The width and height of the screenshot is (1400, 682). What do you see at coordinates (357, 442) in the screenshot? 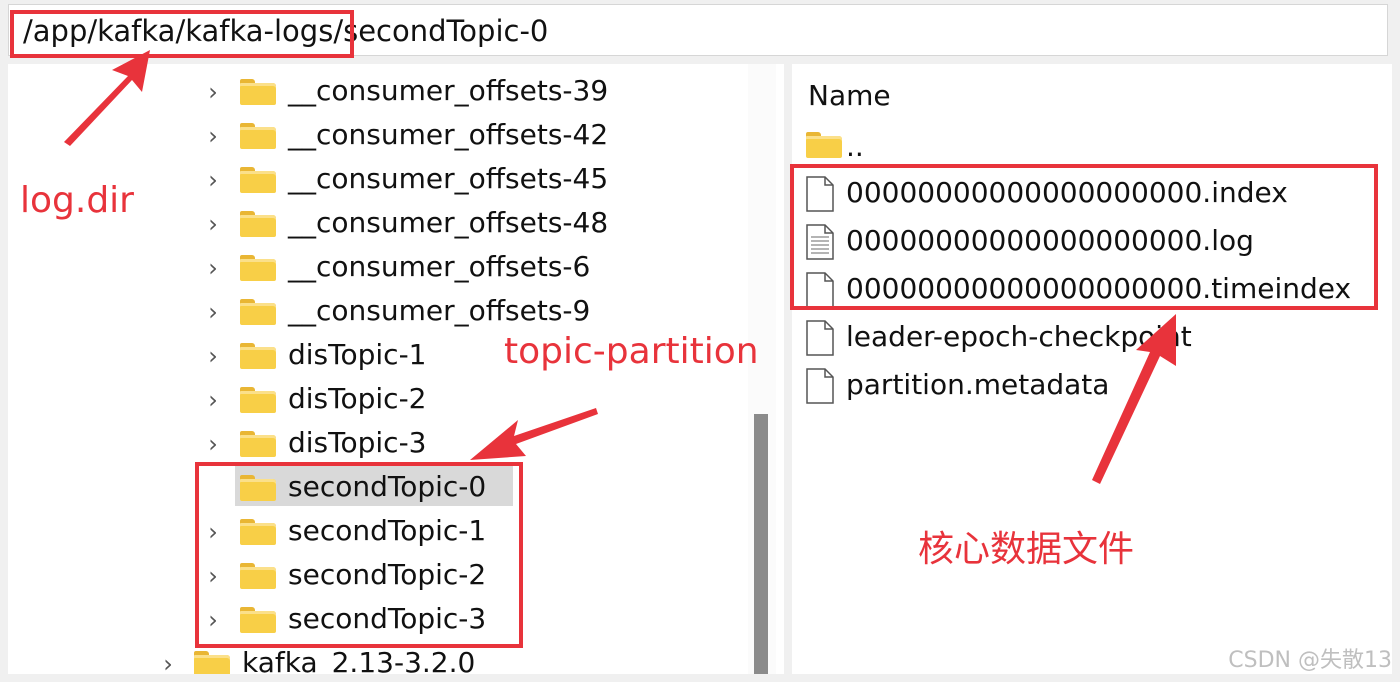
I see `tree-item-label: disTopic-3` at bounding box center [357, 442].